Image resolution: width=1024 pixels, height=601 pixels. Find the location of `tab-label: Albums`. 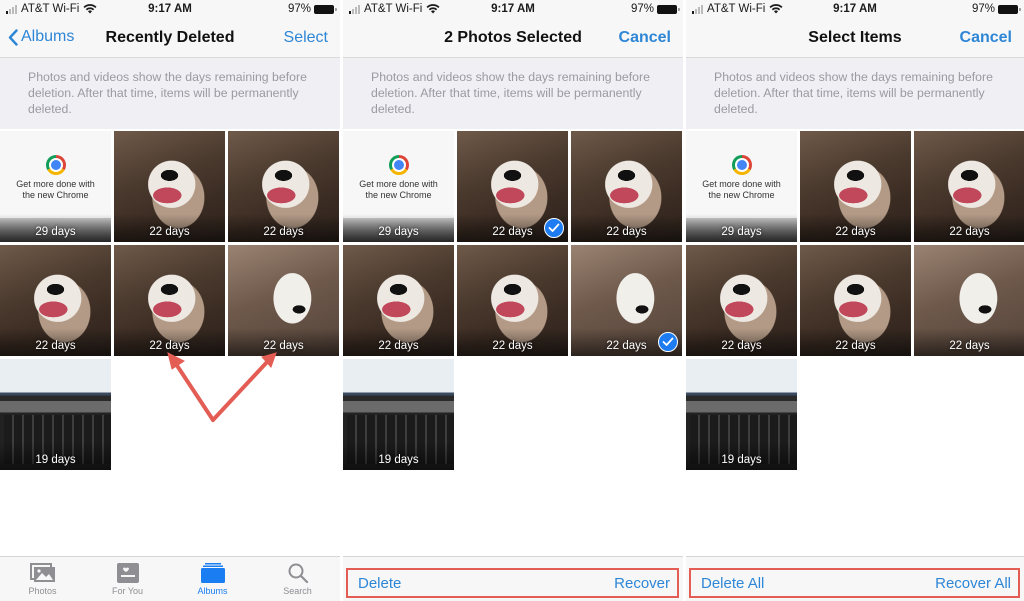

tab-label: Albums is located at coordinates (212, 591).